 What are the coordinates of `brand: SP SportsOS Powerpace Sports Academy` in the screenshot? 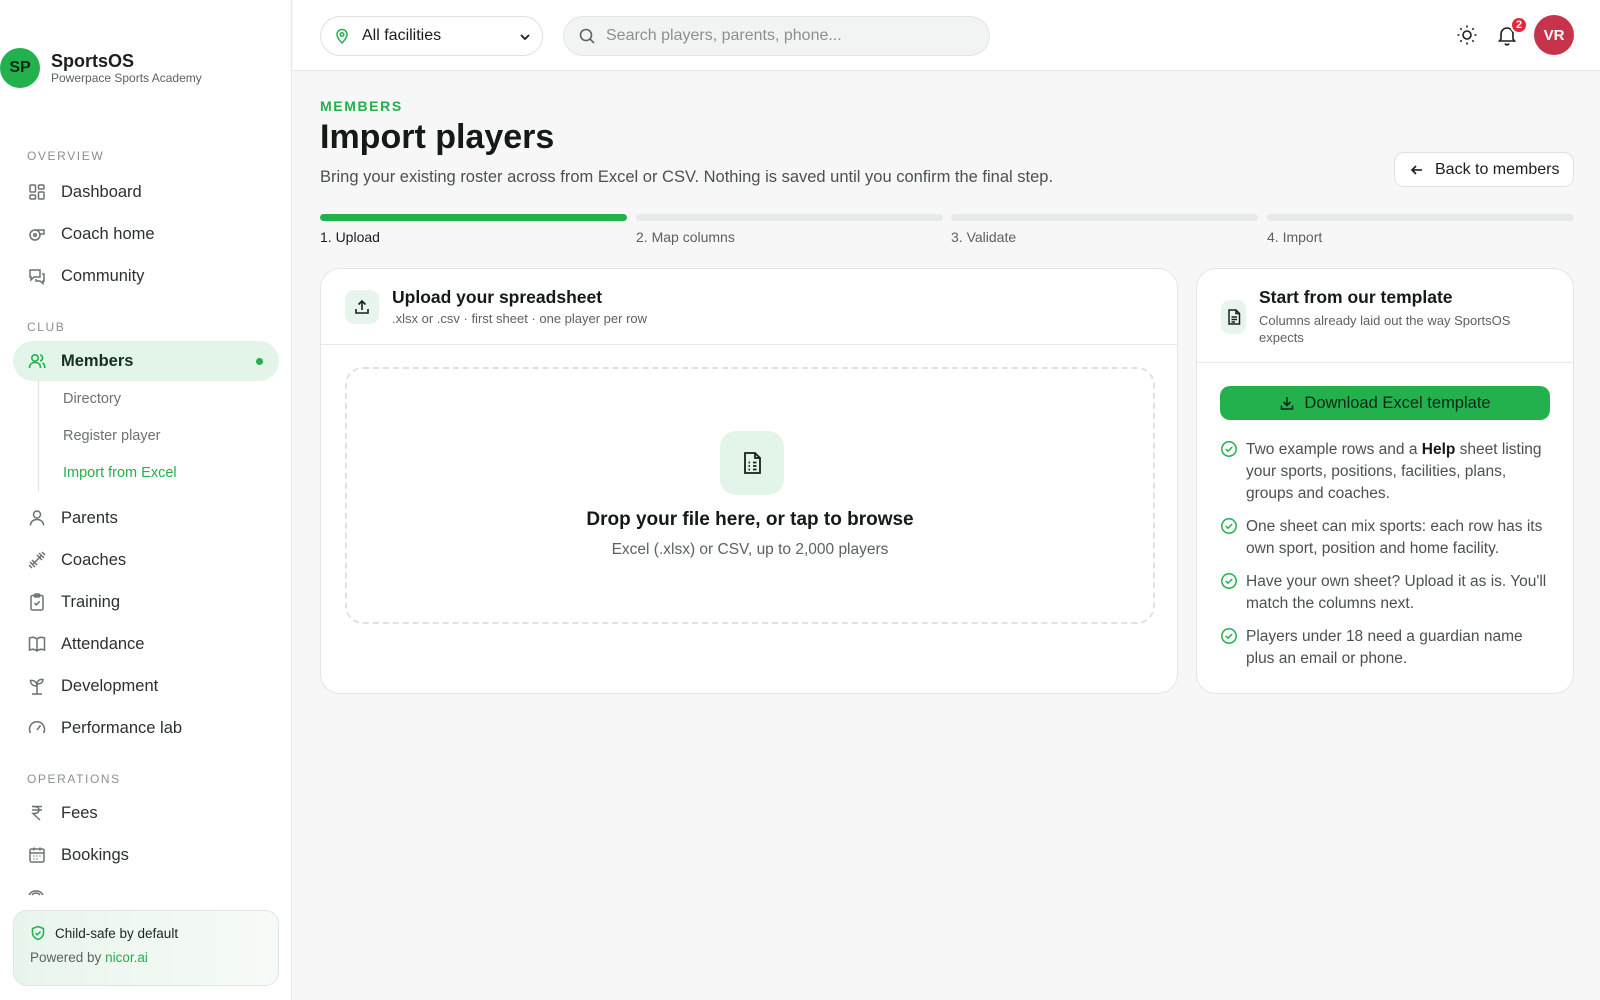 It's located at (101, 68).